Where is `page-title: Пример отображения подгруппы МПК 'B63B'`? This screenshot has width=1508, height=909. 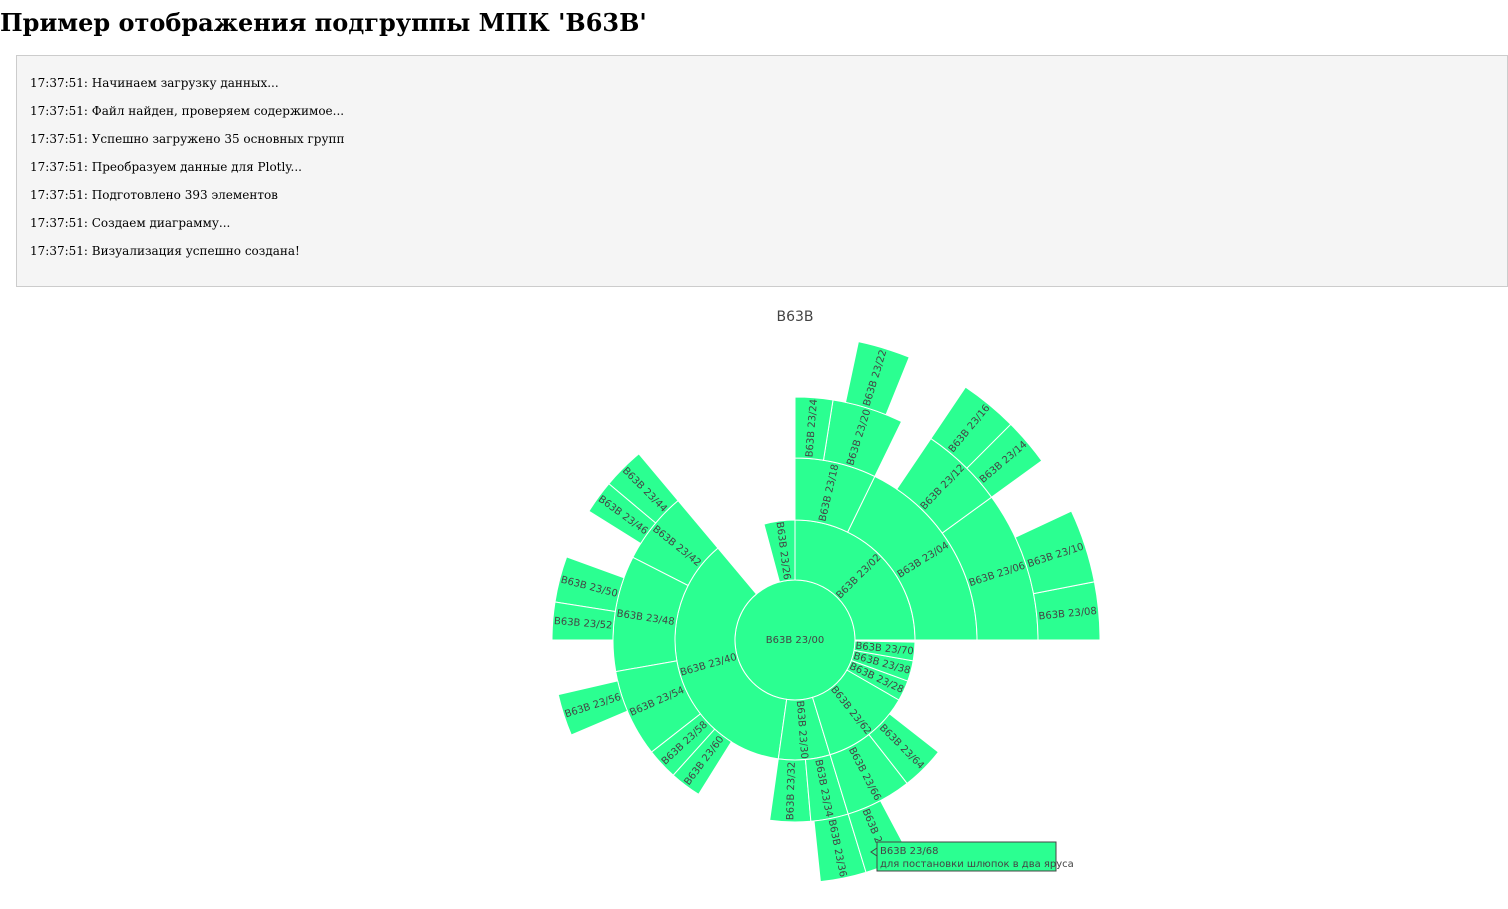 page-title: Пример отображения подгруппы МПК 'B63B' is located at coordinates (323, 22).